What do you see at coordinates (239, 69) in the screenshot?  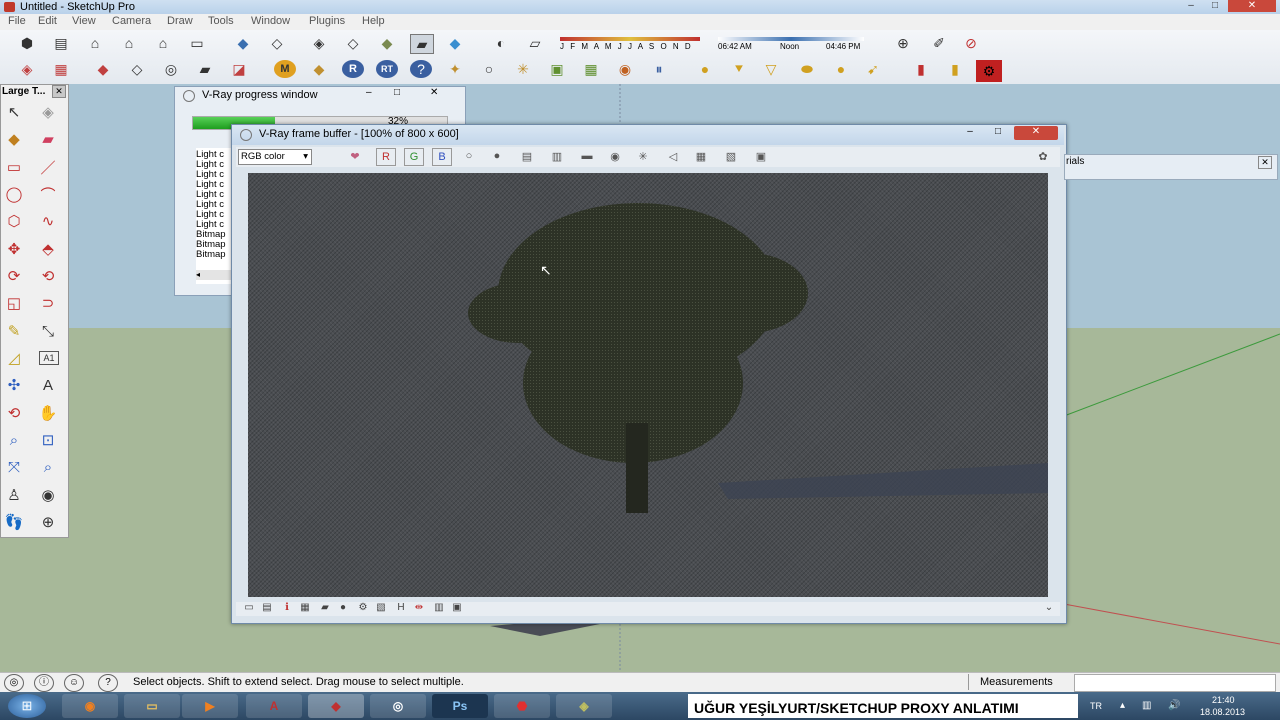 I see `vray-export-icon: ◪` at bounding box center [239, 69].